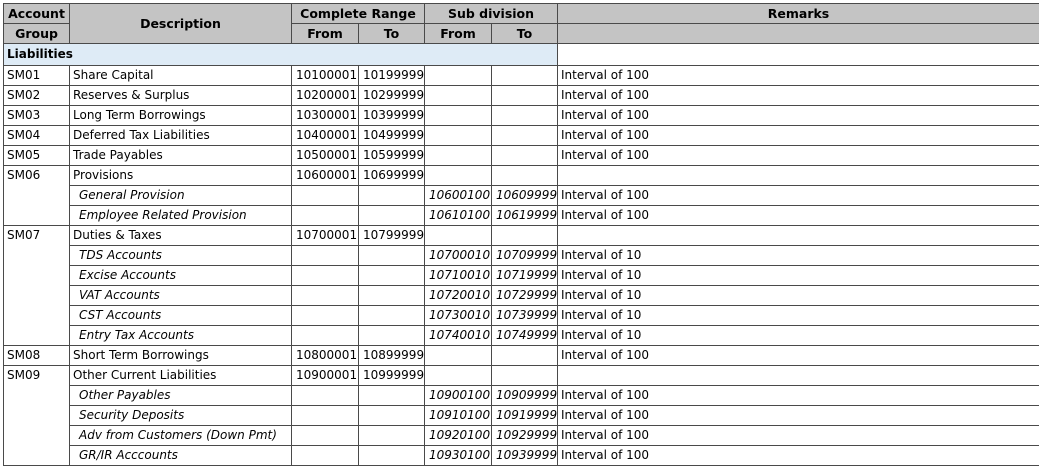 The width and height of the screenshot is (1043, 470). Describe the element at coordinates (180, 255) in the screenshot. I see `description-cell: TDS Accounts` at that location.